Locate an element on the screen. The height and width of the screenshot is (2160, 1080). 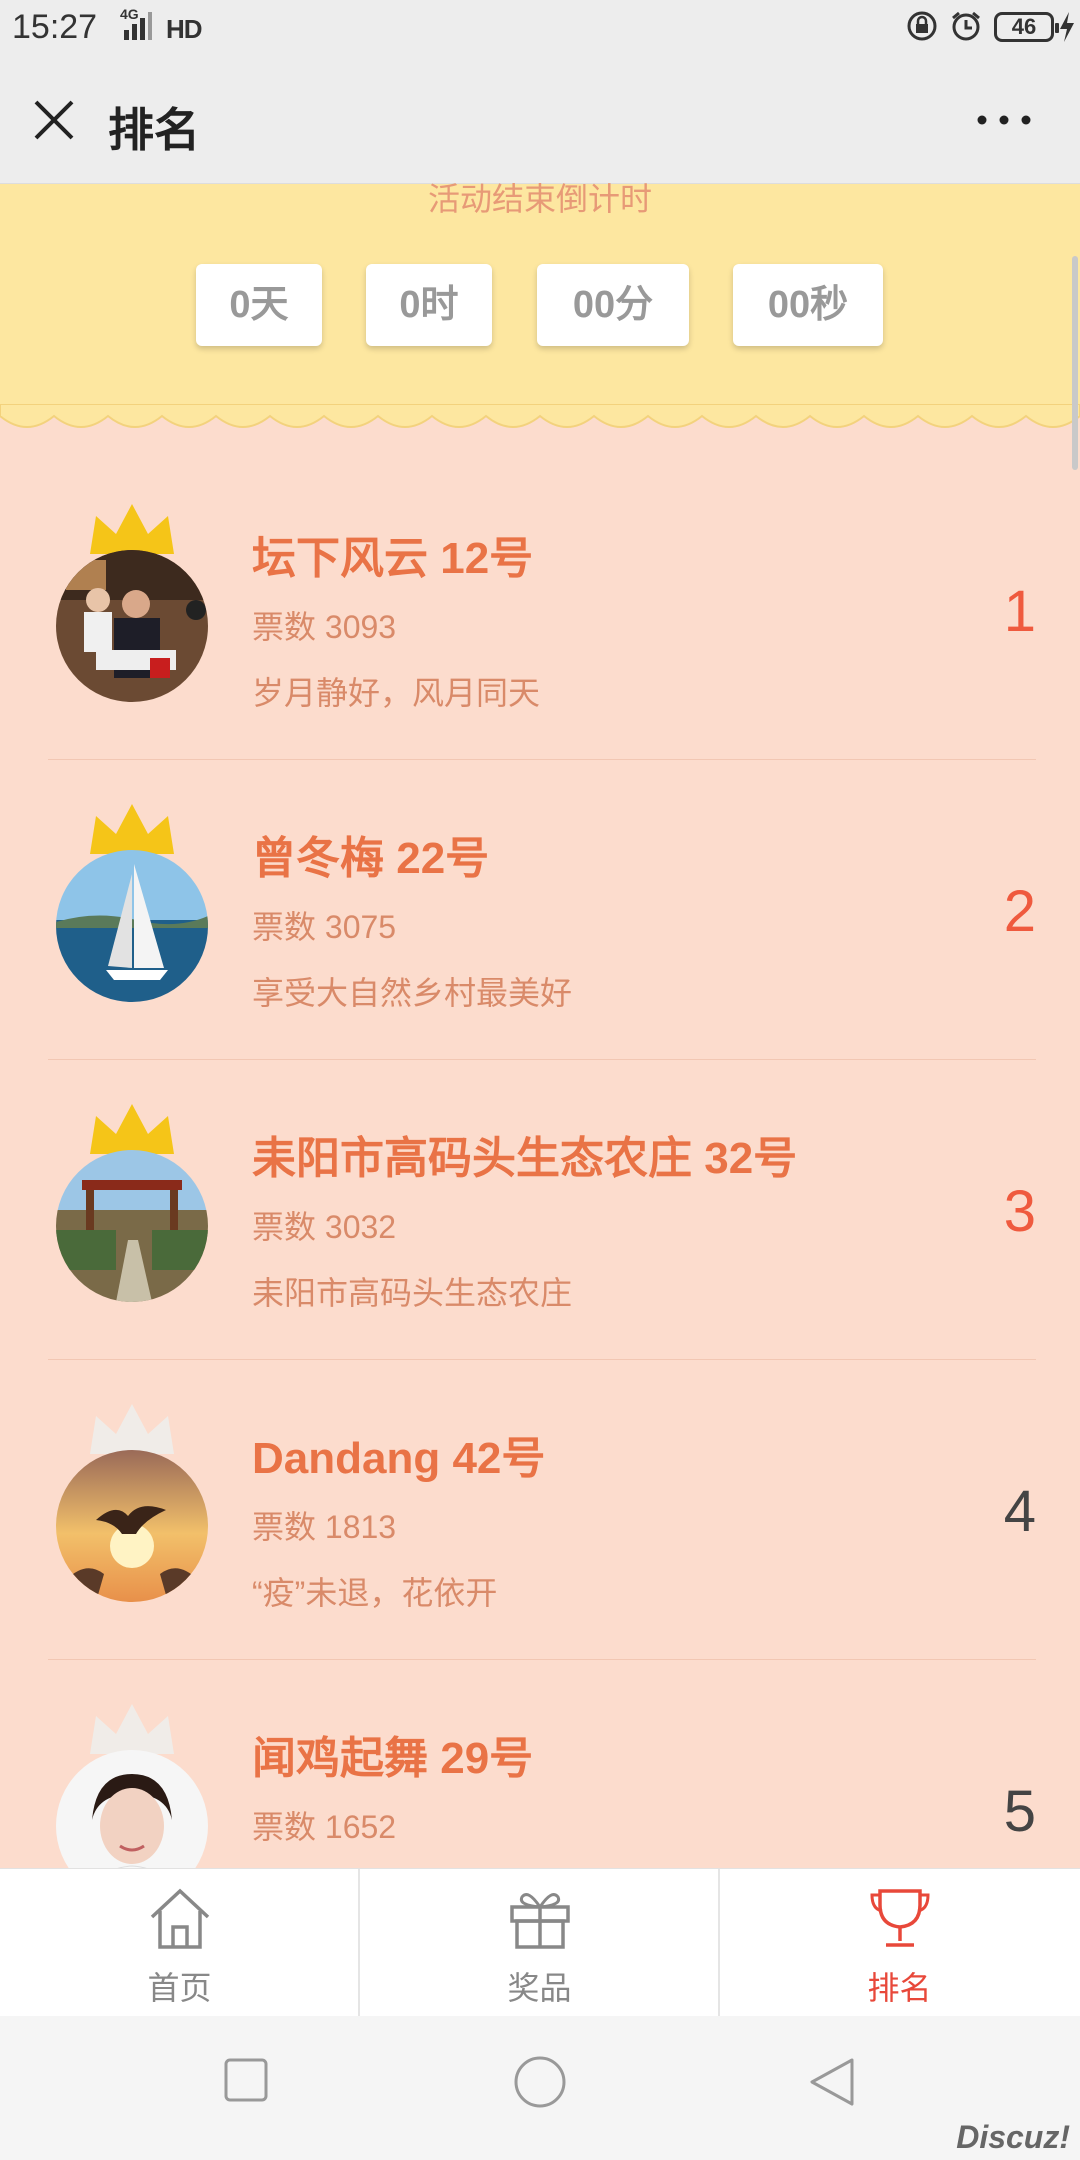
ranking-item: 坛下风云 12号 票数 3093 岁月静好，风月同天 1 is located at coordinates (540, 610).